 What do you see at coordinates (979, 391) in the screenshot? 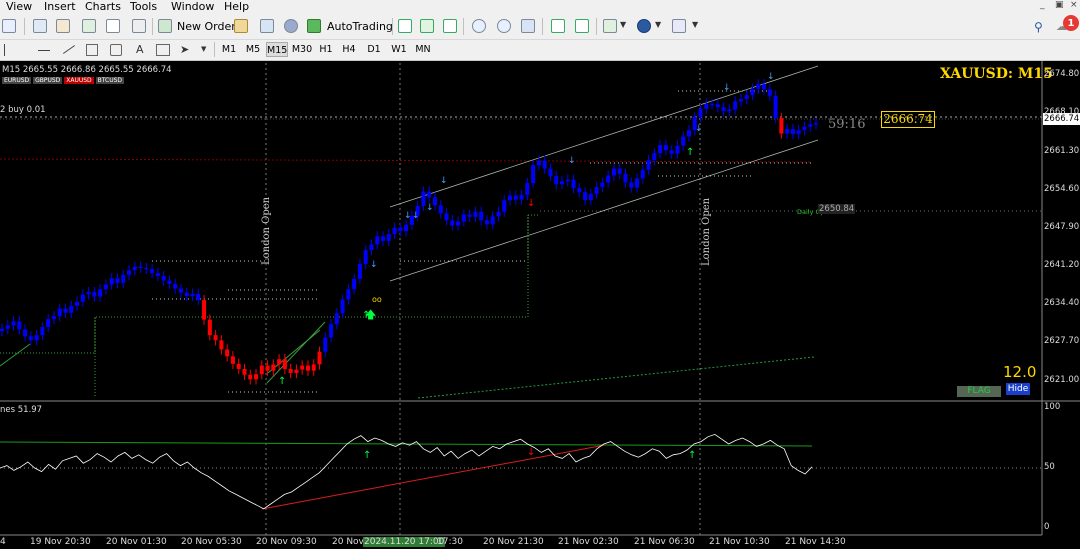
I see `flag-button: FLAG` at bounding box center [979, 391].